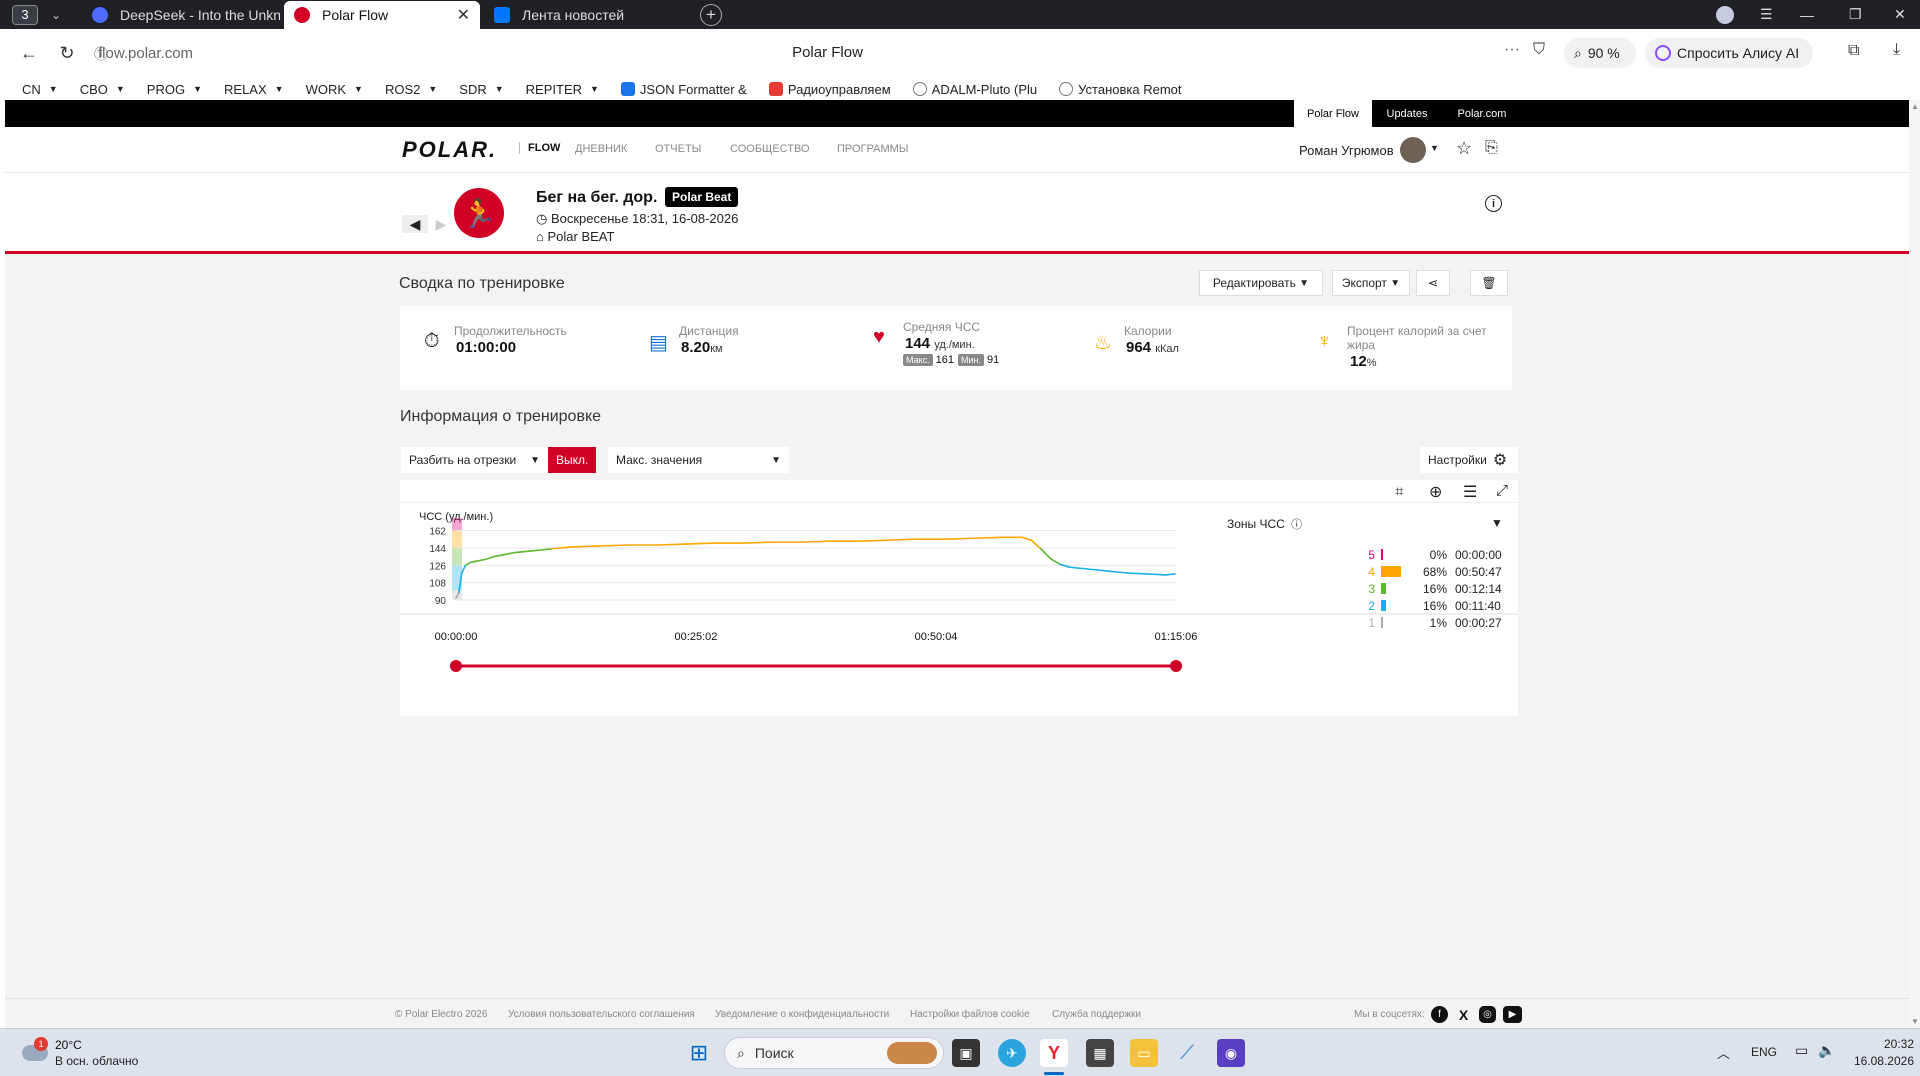  Describe the element at coordinates (474, 460) in the screenshot. I see `split-dropdown: Разбить на отрезки ▼` at that location.